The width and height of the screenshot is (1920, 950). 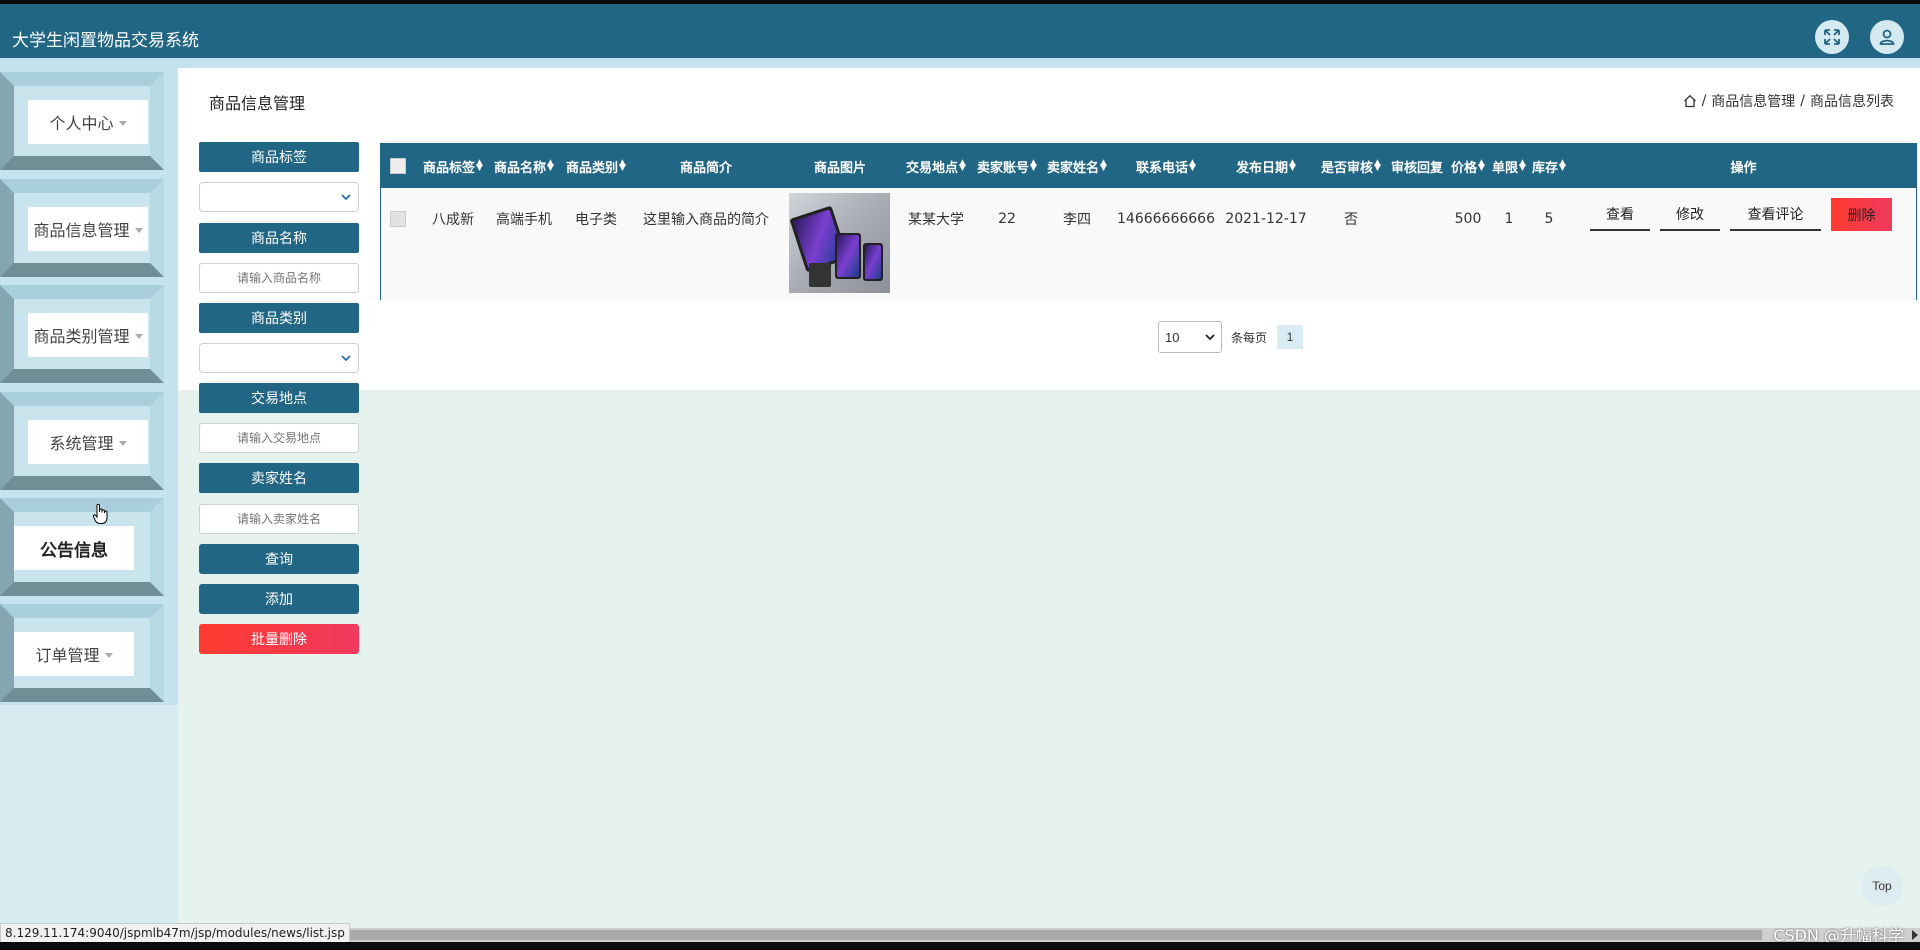 I want to click on top-bar: 大学生闲置物品交易系统, so click(x=960, y=29).